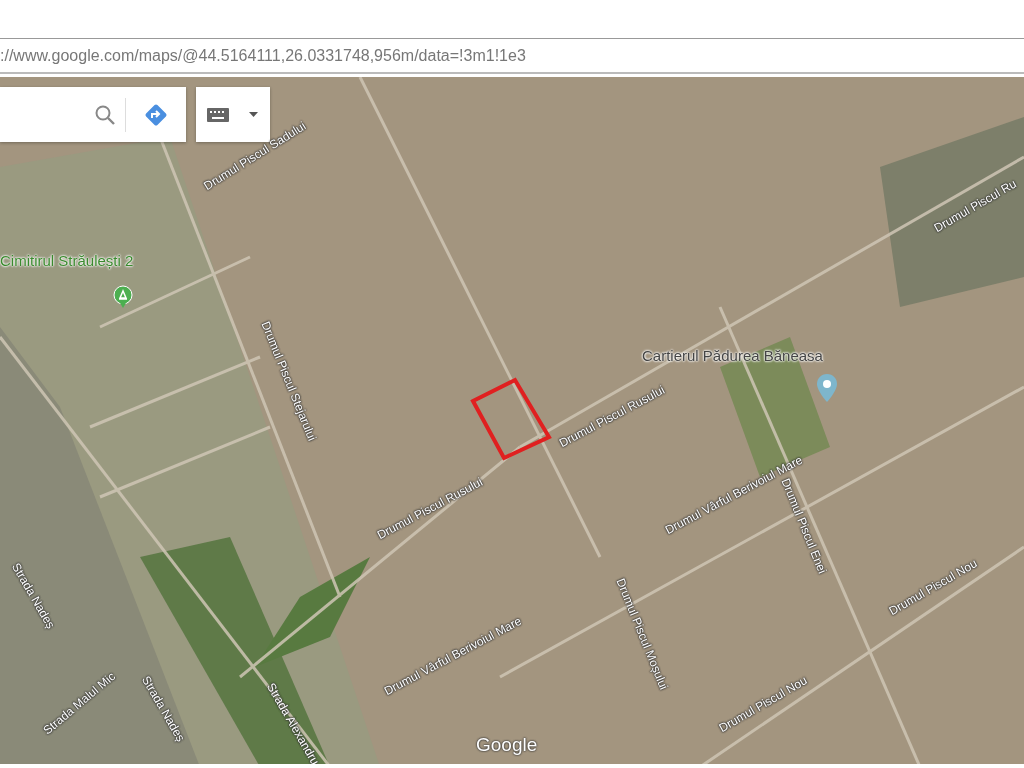 This screenshot has height=768, width=1024. Describe the element at coordinates (827, 388) in the screenshot. I see `place-pin-icon` at that location.